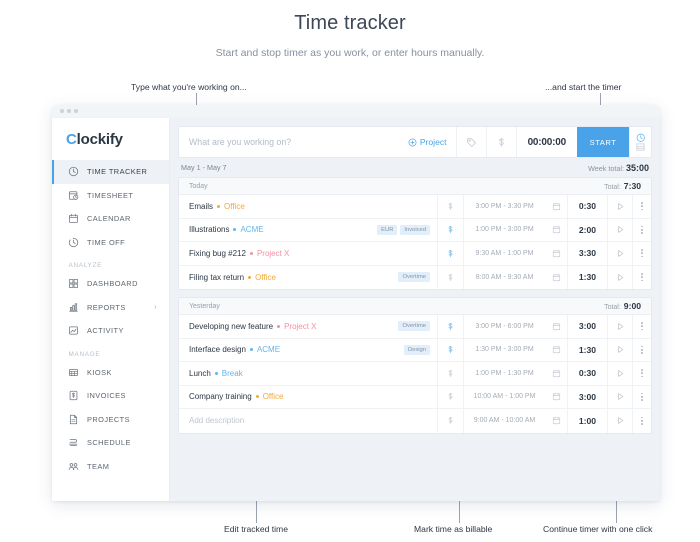 This screenshot has width=700, height=542. I want to click on table-row: Emails Office 3:00 PM - 3:30 PM 0:30, so click(415, 207).